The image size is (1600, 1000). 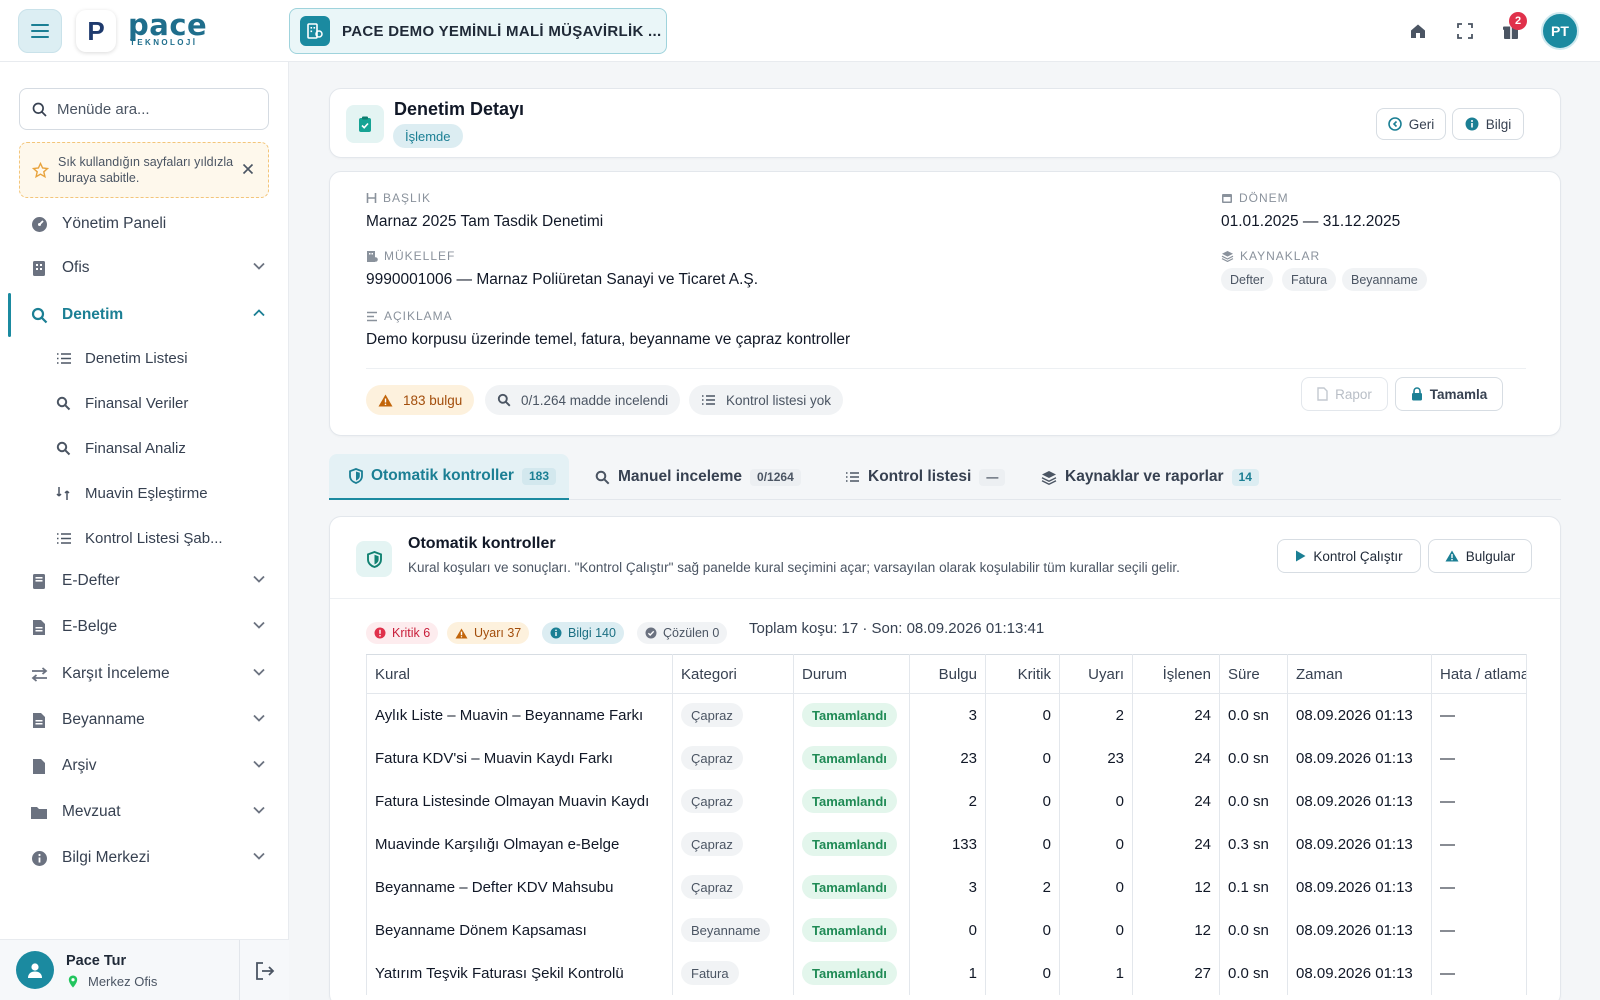 What do you see at coordinates (1022, 973) in the screenshot?
I see `critical-cell: 0` at bounding box center [1022, 973].